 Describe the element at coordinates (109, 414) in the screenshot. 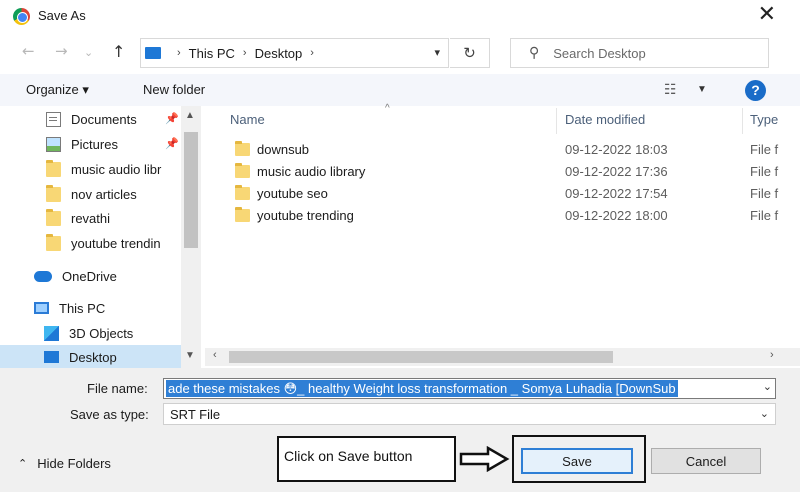

I see `save-as-type-label: Save as type:` at that location.